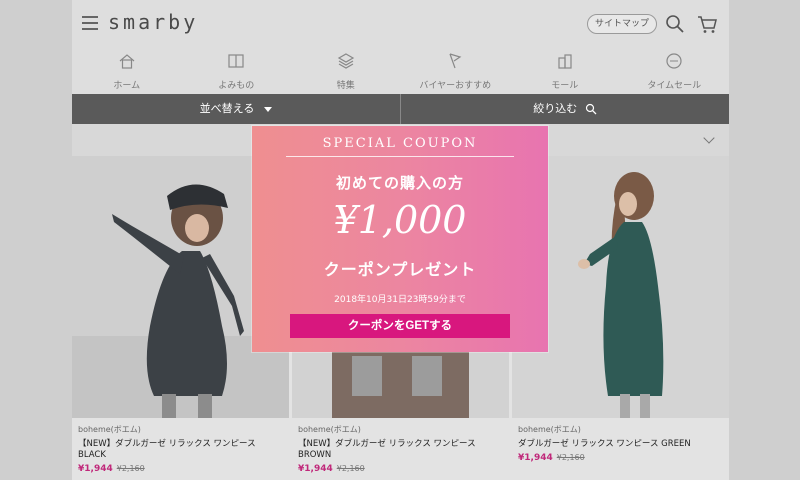 The height and width of the screenshot is (480, 800). What do you see at coordinates (400, 269) in the screenshot?
I see `coupon-subtitle: クーポンプレゼント` at bounding box center [400, 269].